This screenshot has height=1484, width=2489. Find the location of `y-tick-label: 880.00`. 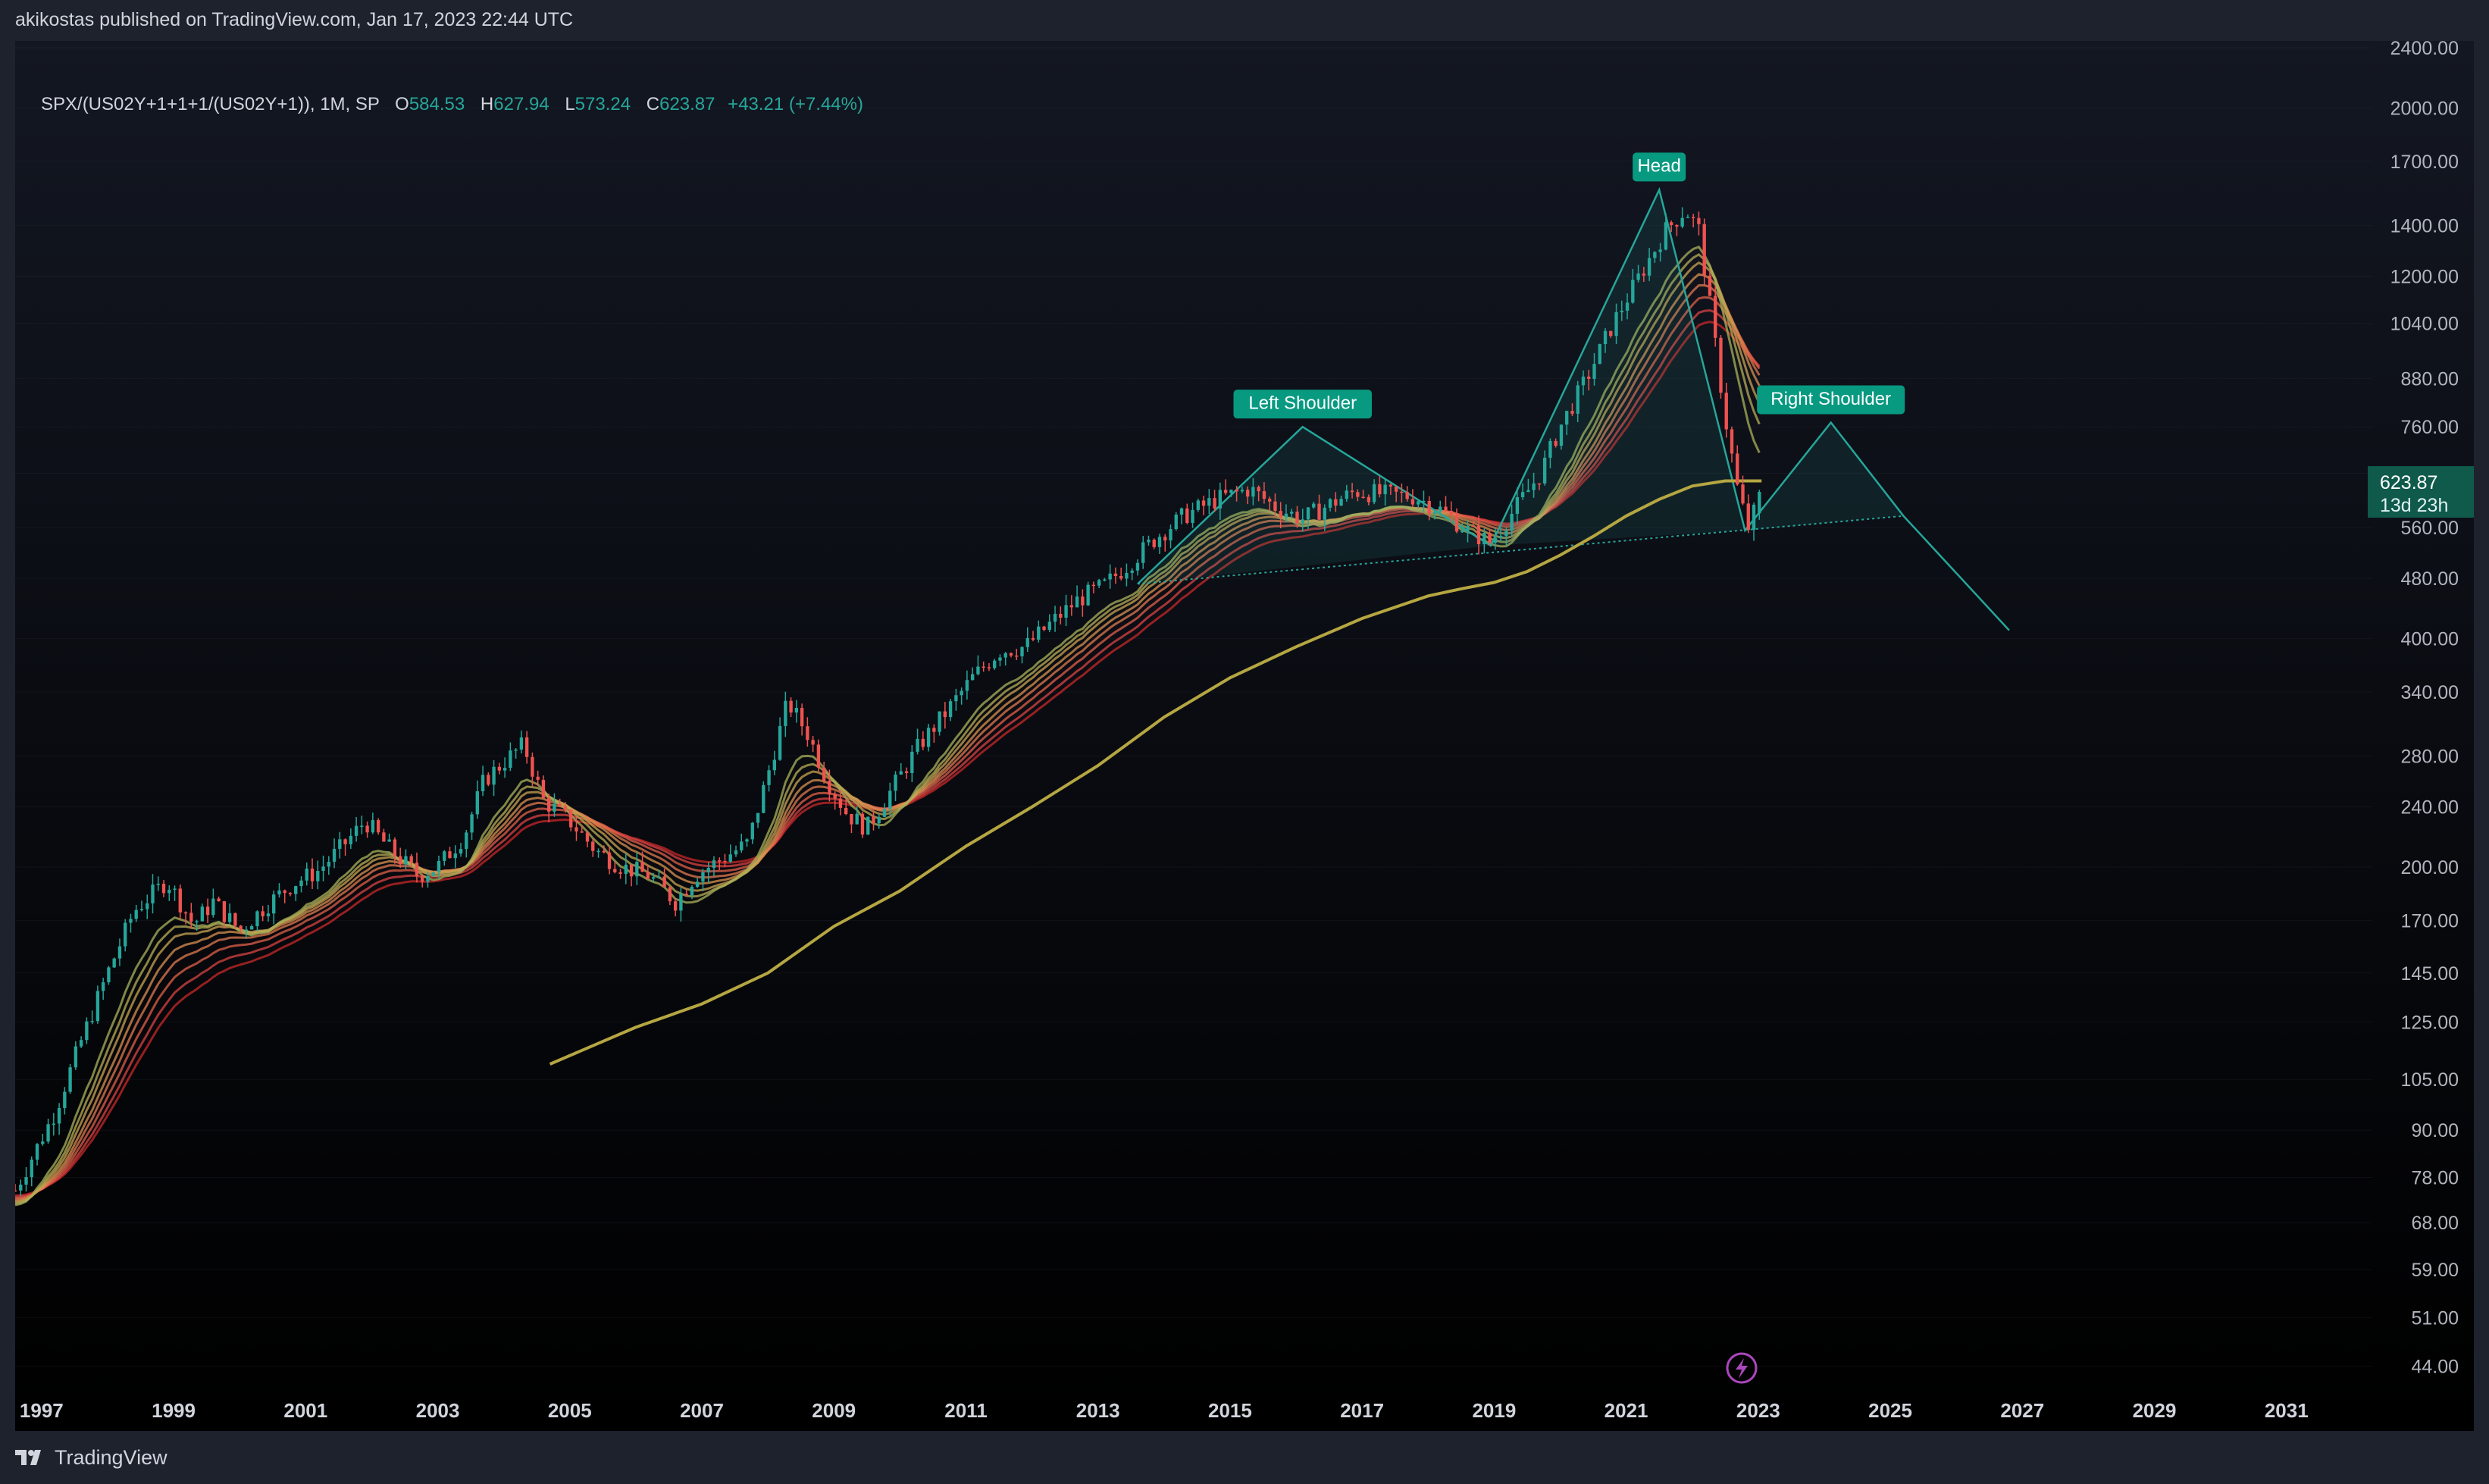

y-tick-label: 880.00 is located at coordinates (2430, 379).